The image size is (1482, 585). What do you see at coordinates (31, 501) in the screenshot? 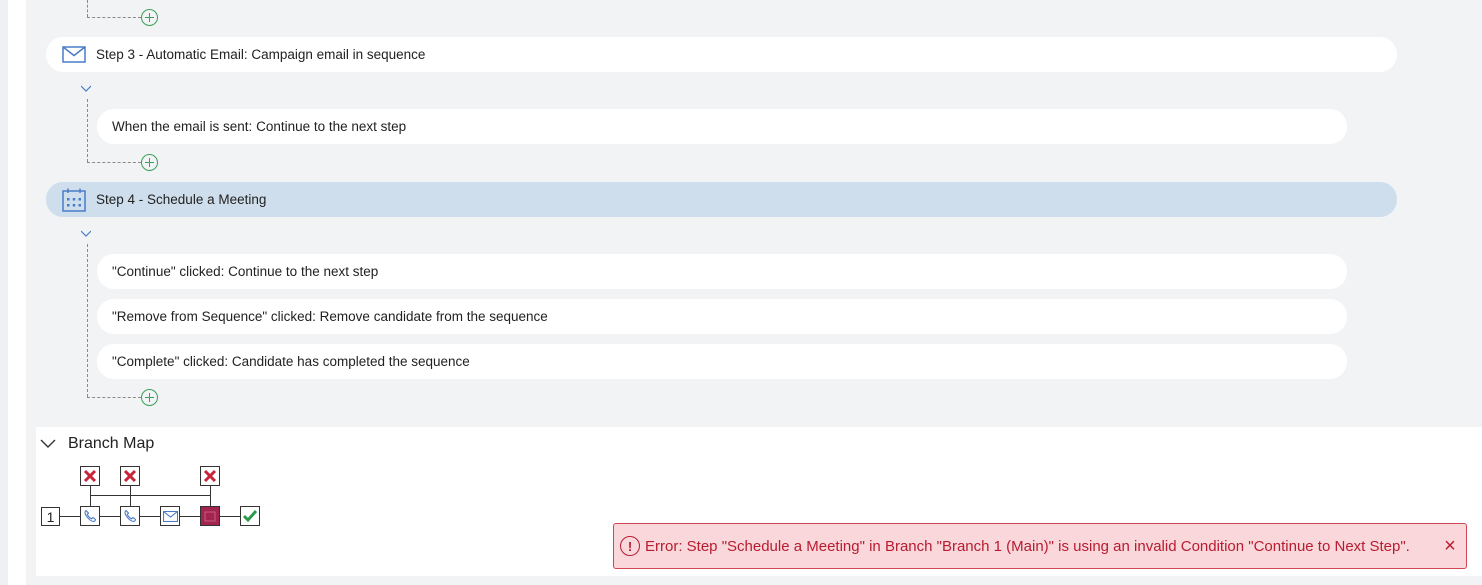
I see `panel-border` at bounding box center [31, 501].